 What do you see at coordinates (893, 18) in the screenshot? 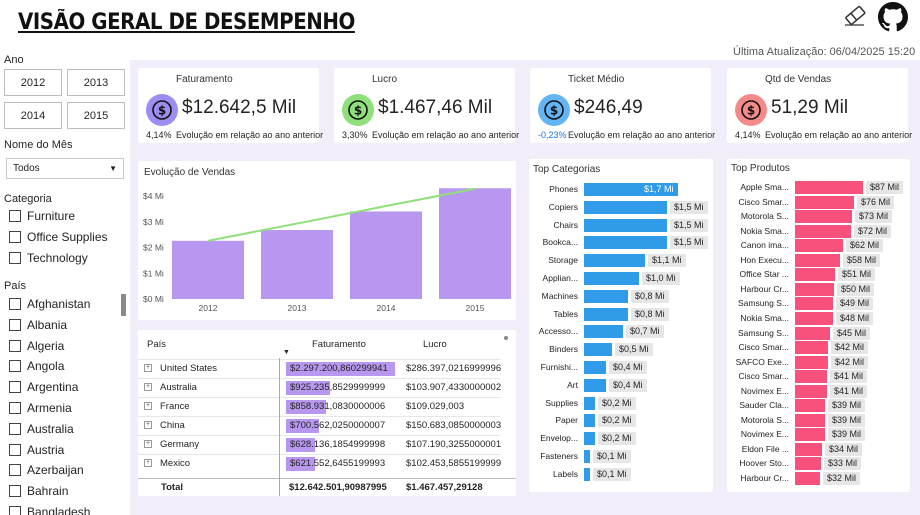
I see `github-icon` at bounding box center [893, 18].